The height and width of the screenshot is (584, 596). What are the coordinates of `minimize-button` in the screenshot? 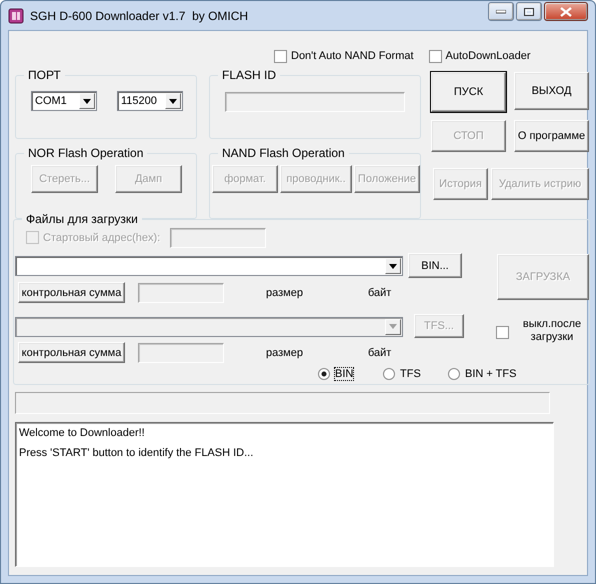 It's located at (501, 11).